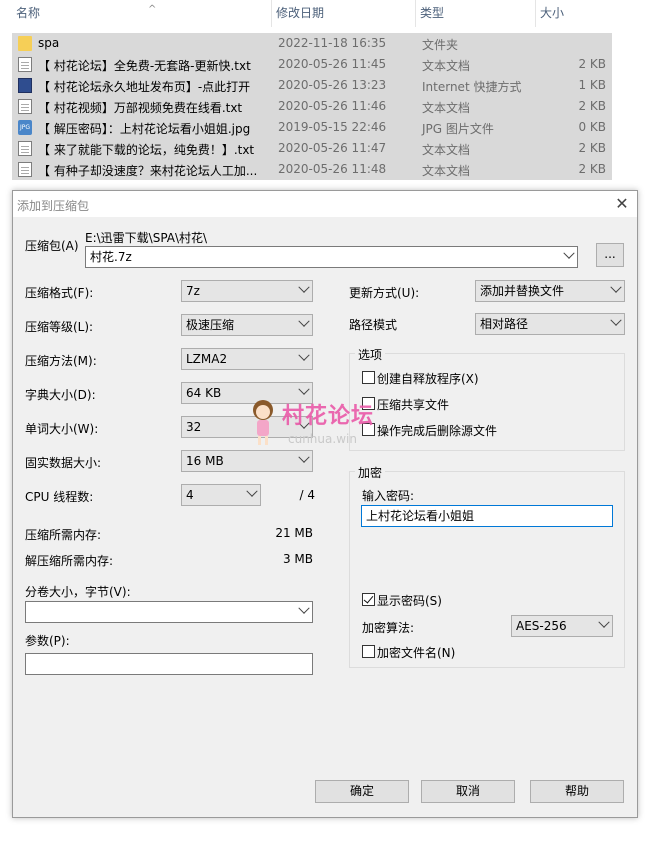 The height and width of the screenshot is (848, 649). Describe the element at coordinates (247, 291) in the screenshot. I see `format-select: 7z` at that location.